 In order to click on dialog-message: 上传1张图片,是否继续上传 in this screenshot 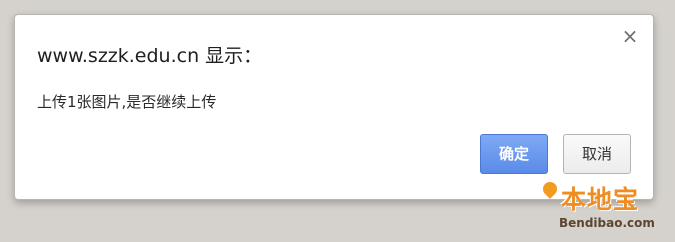, I will do `click(127, 102)`.